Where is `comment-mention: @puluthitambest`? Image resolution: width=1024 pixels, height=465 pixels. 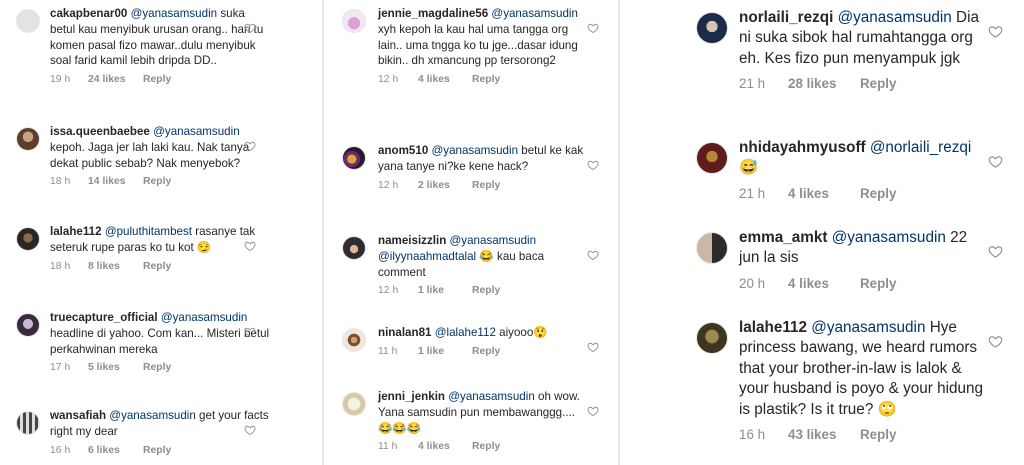 comment-mention: @puluthitambest is located at coordinates (148, 231).